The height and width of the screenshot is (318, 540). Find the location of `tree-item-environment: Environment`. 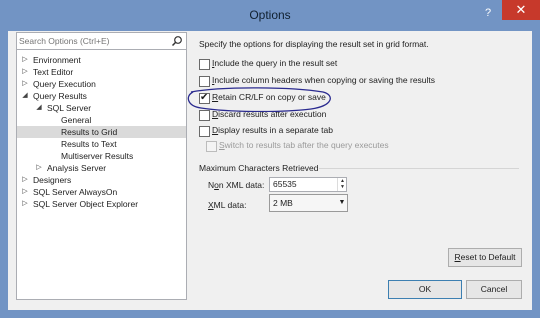

tree-item-environment: Environment is located at coordinates (57, 60).